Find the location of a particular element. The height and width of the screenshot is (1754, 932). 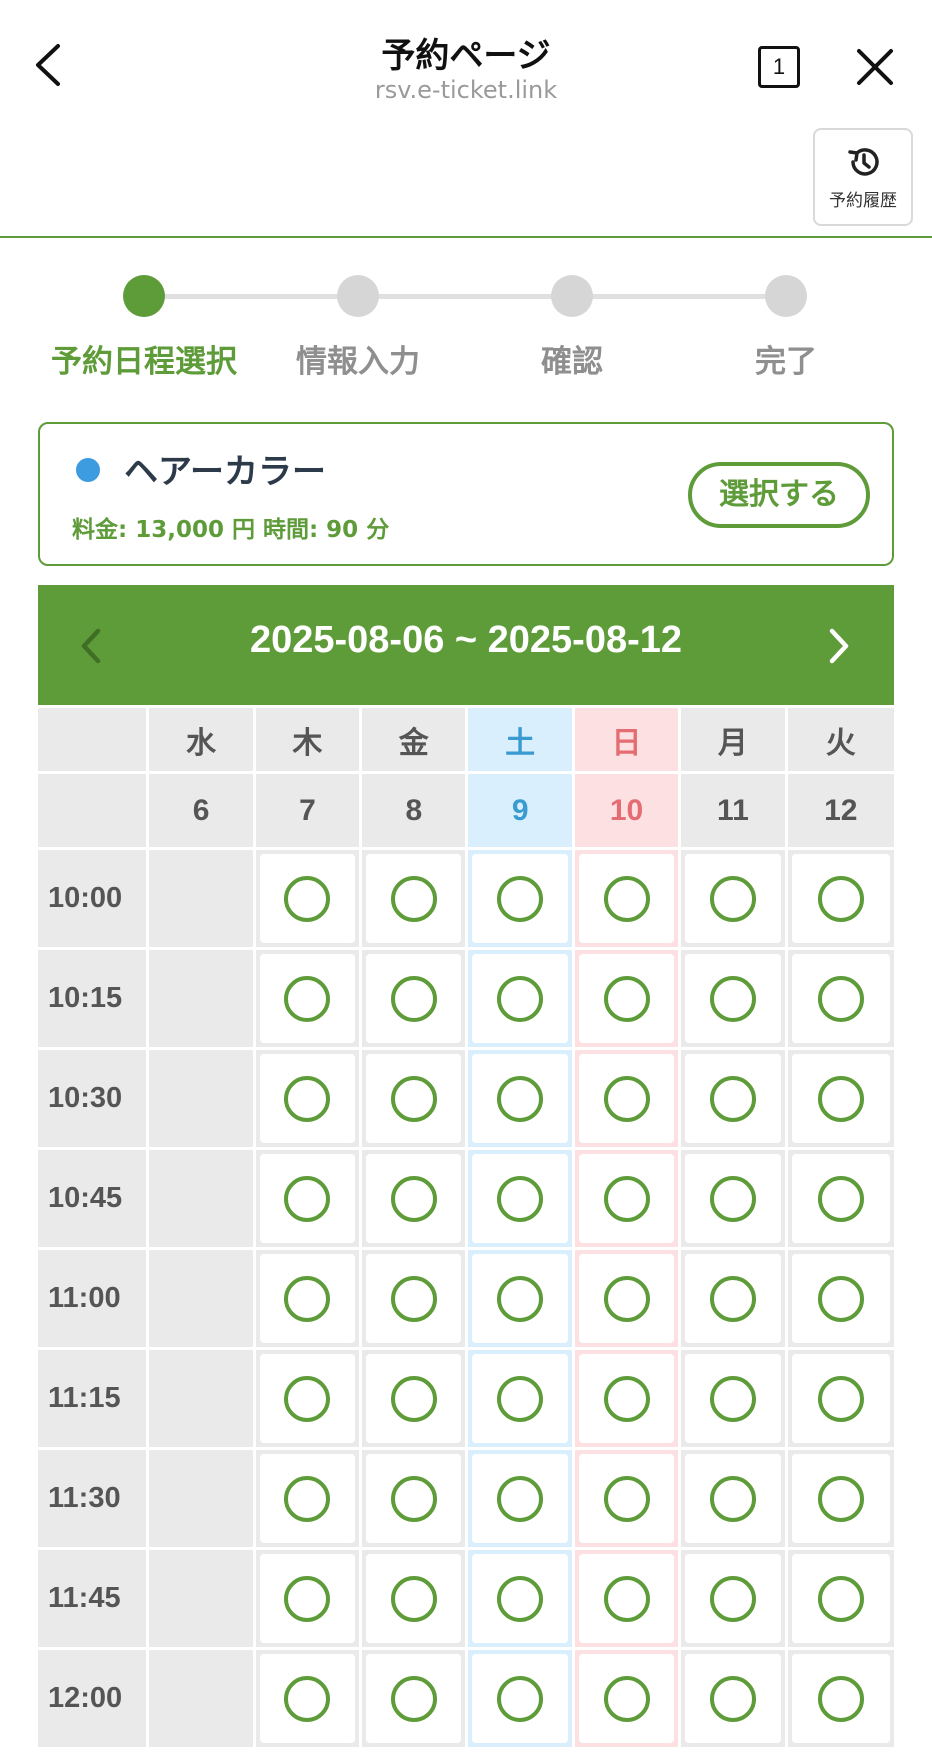

close-icon is located at coordinates (875, 67).